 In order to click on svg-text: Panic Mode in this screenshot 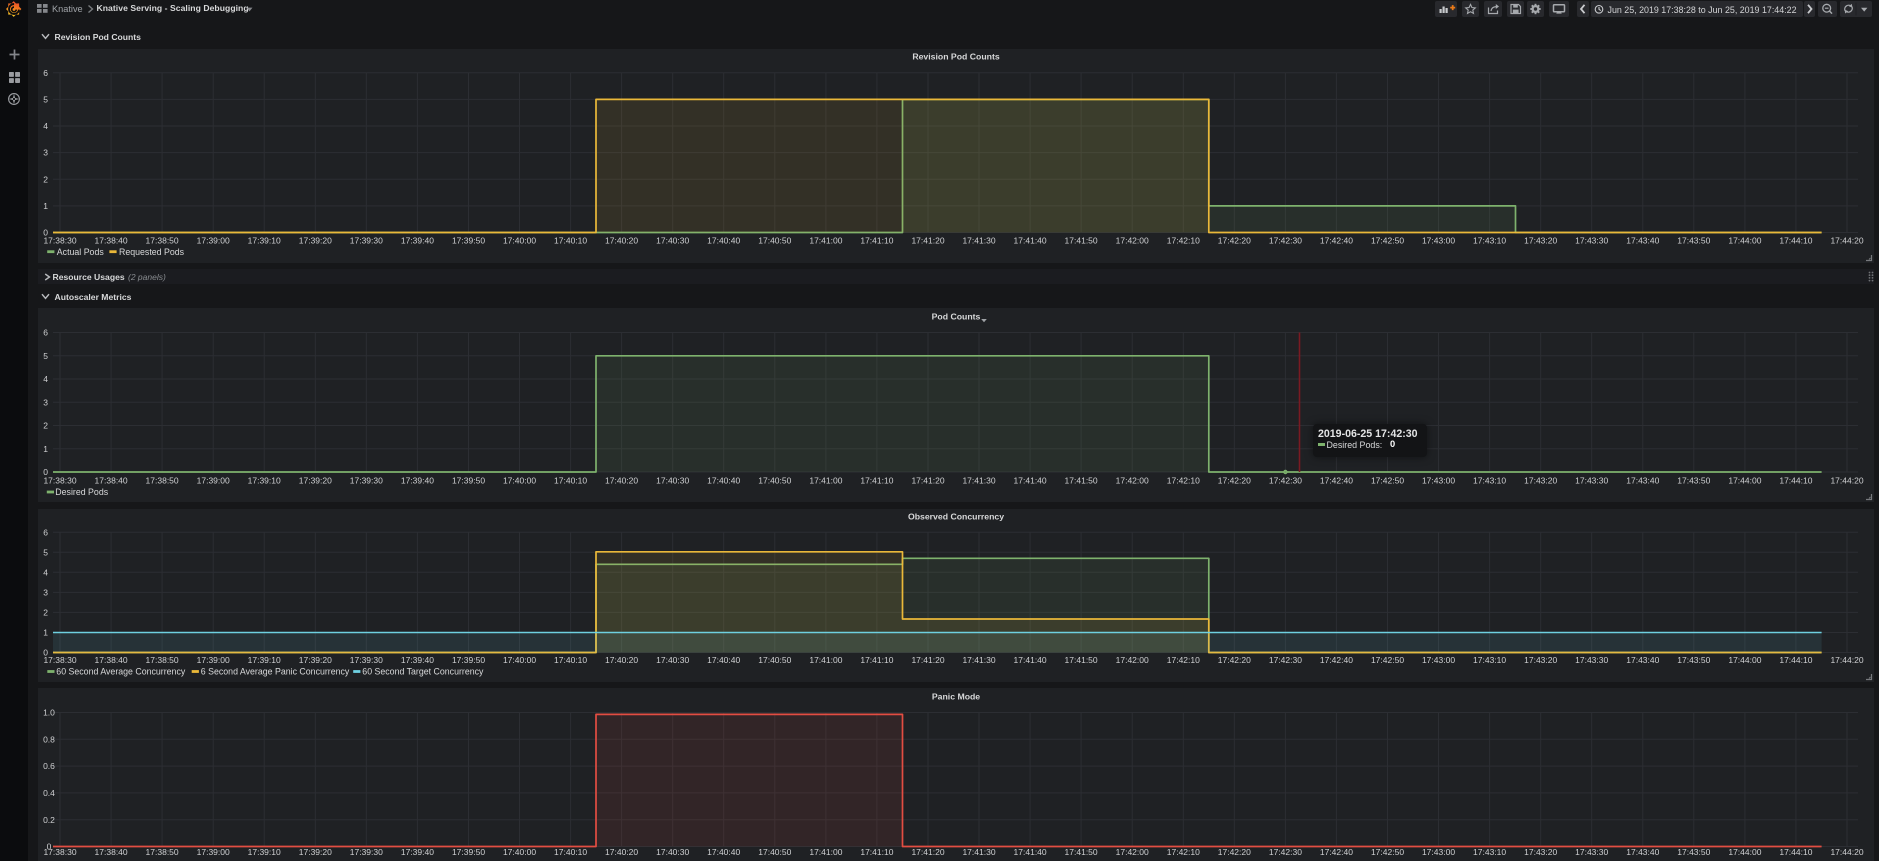, I will do `click(956, 697)`.